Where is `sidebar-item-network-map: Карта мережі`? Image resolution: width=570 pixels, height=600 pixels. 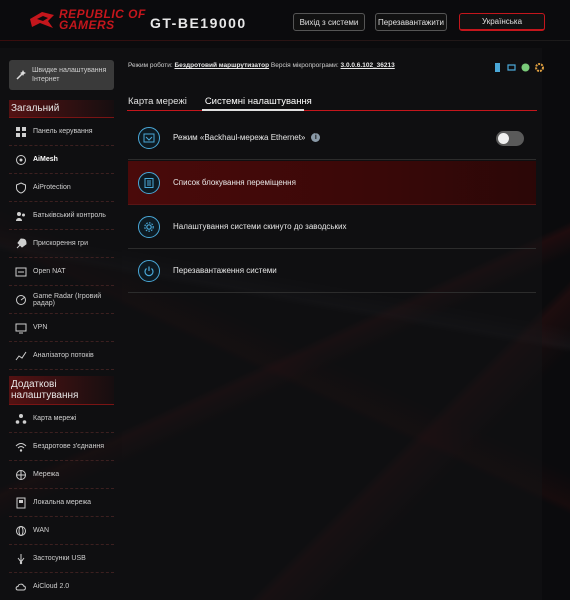 sidebar-item-network-map: Карта мережі is located at coordinates (61, 419).